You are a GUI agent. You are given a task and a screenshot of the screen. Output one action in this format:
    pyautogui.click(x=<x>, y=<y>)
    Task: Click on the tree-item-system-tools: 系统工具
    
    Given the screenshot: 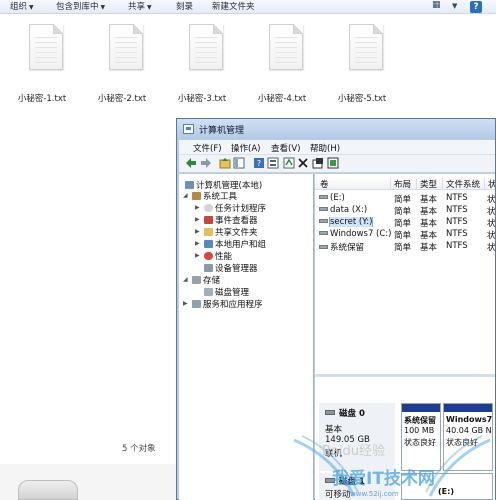 What is the action you would take?
    pyautogui.click(x=214, y=196)
    